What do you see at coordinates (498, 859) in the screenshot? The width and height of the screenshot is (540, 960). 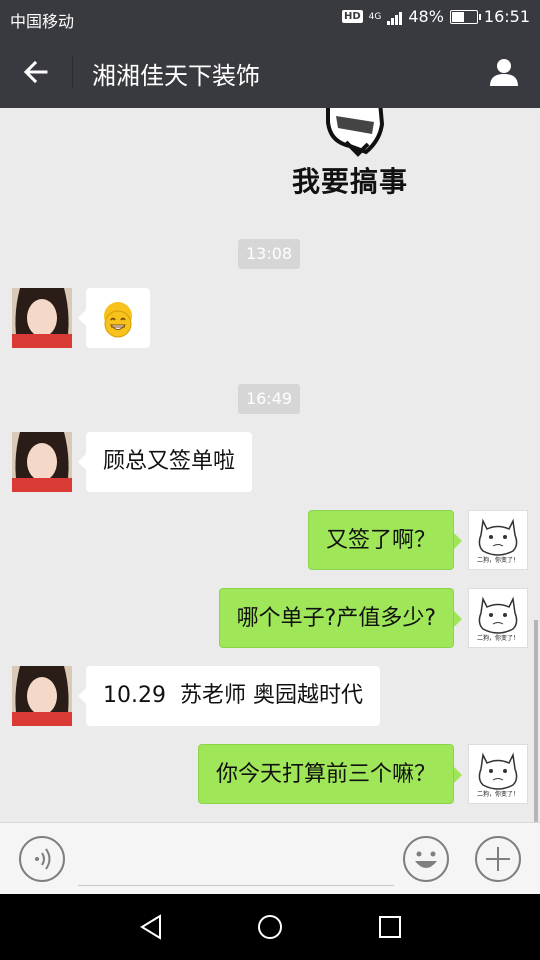 I see `plus-icon` at bounding box center [498, 859].